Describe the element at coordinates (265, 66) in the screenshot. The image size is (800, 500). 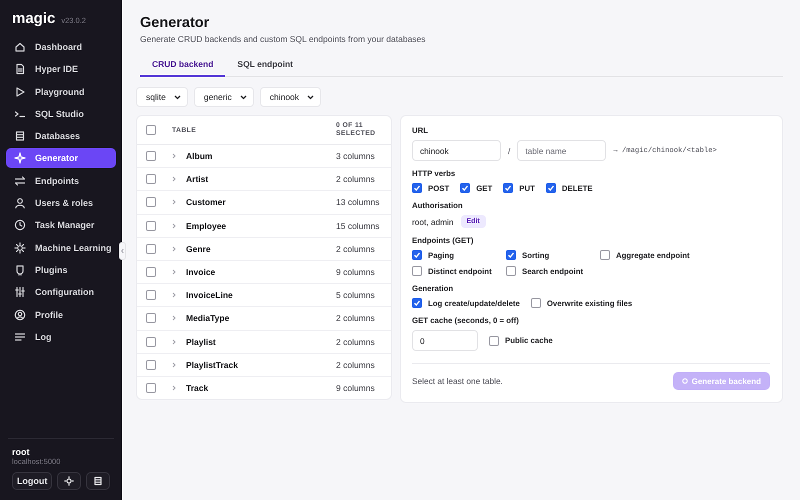
I see `tab: SQL endpoint` at that location.